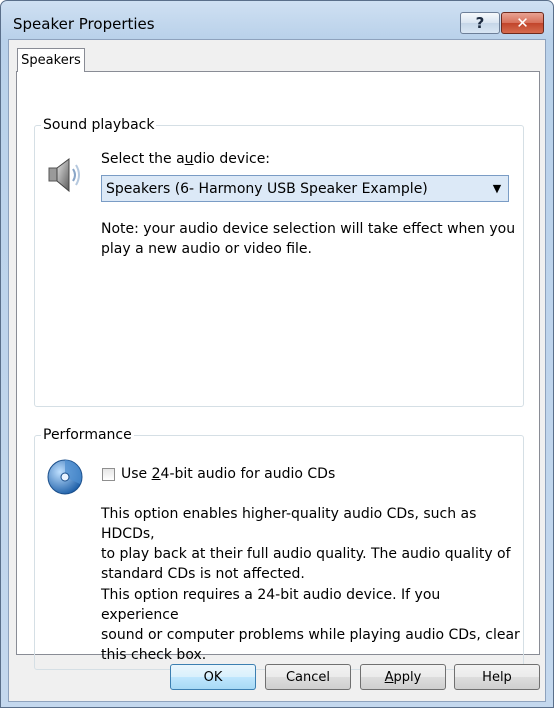 This screenshot has width=554, height=708. What do you see at coordinates (186, 159) in the screenshot?
I see `select-device-label: Select the audio device:` at bounding box center [186, 159].